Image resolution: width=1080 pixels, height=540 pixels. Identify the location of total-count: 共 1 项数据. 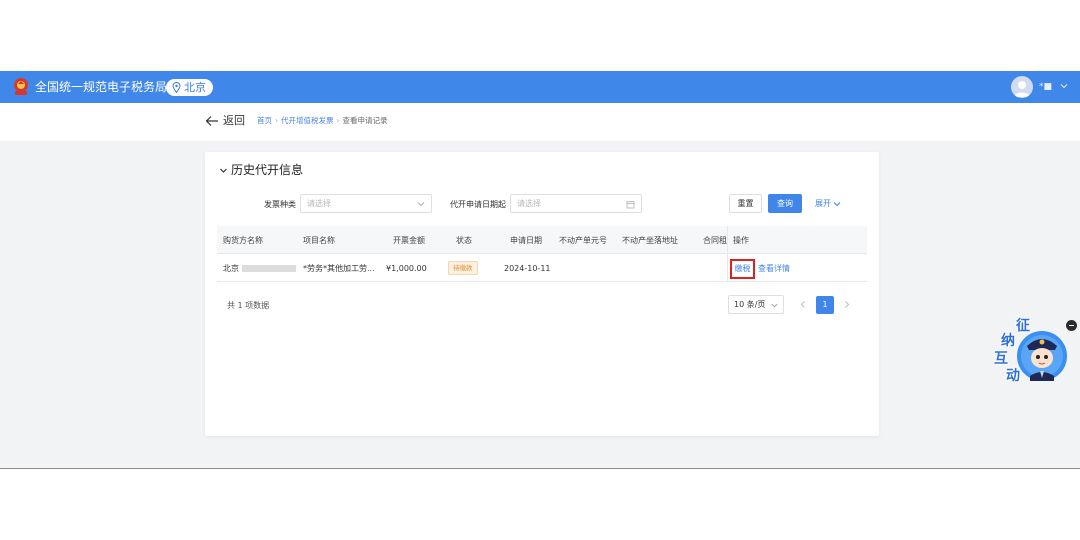
(248, 305).